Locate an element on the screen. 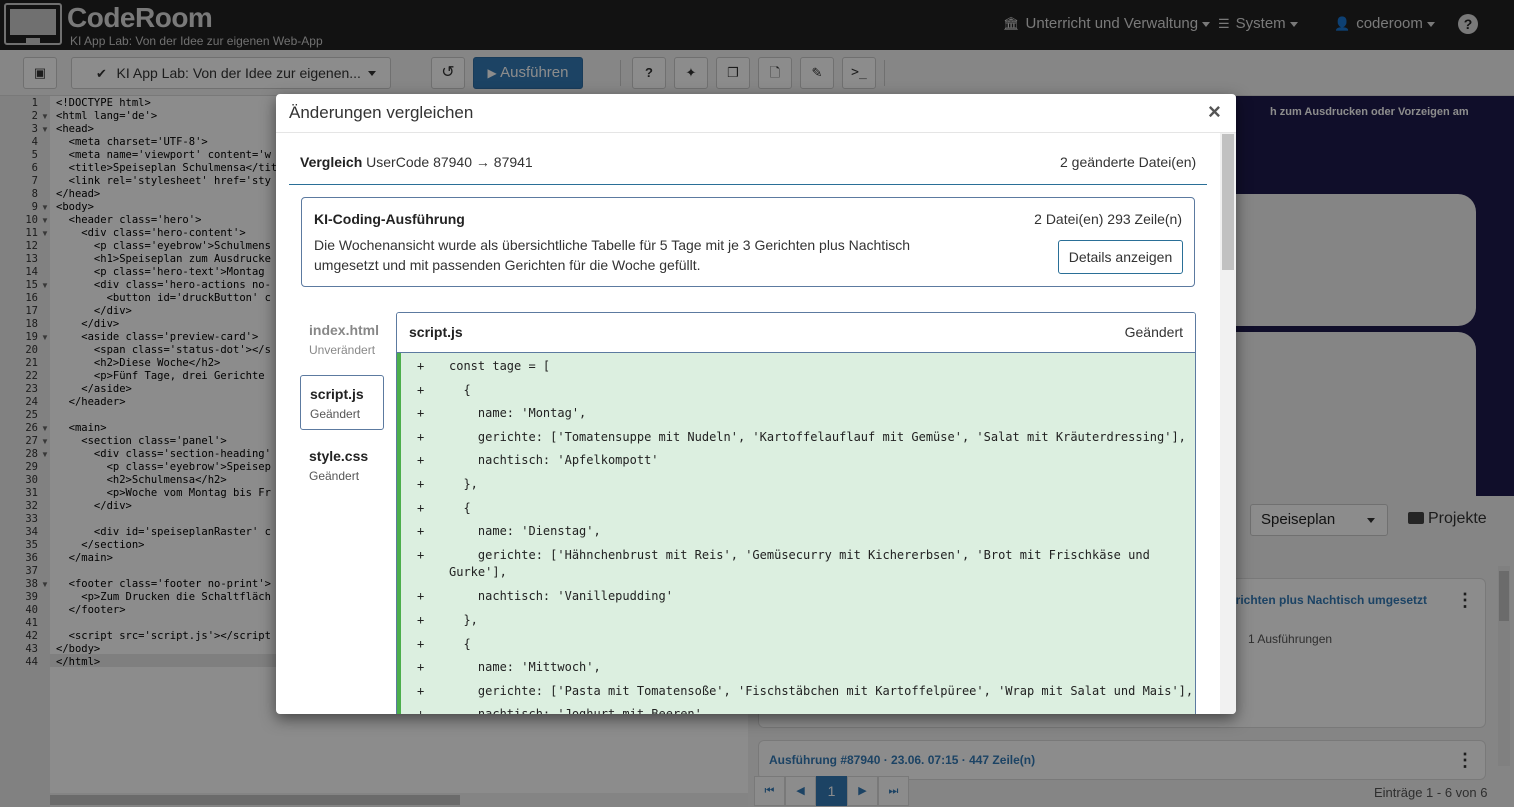 The image size is (1514, 807). compare-label: Vergleich is located at coordinates (331, 162).